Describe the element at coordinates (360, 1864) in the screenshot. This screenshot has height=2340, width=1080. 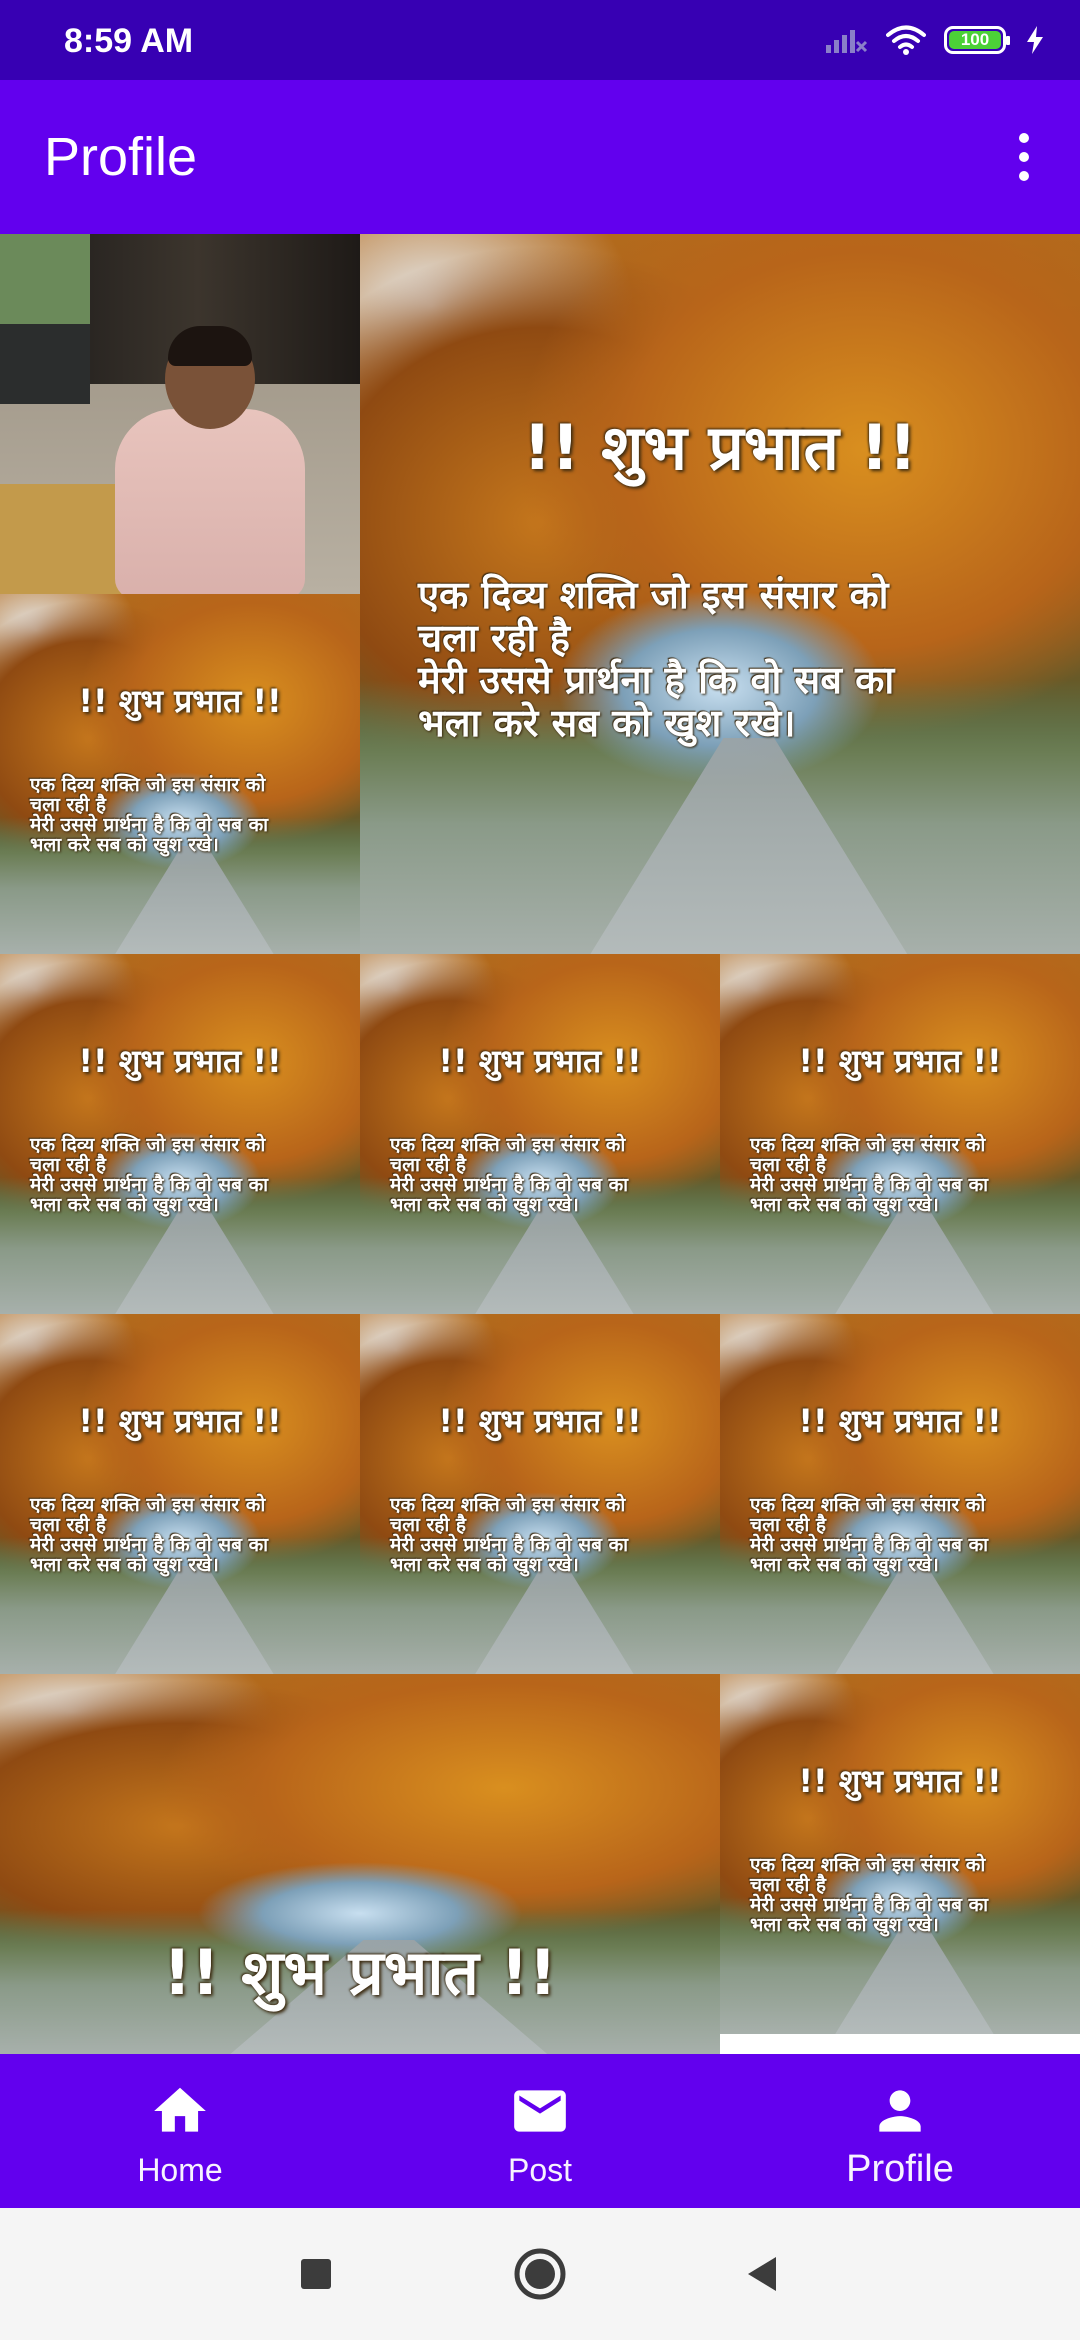
I see `post-image: !! शुभ प्रभात !!` at that location.